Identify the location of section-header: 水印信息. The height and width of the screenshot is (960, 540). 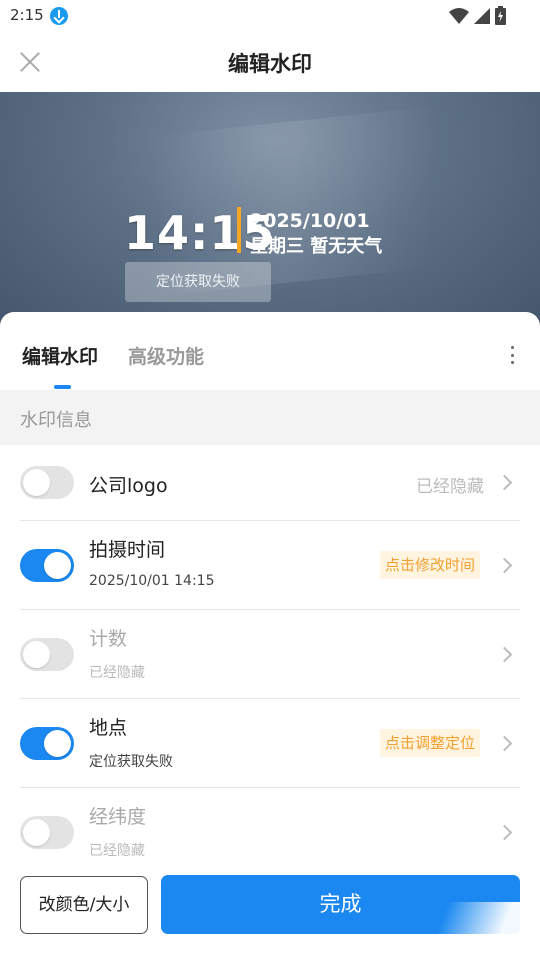
(270, 417).